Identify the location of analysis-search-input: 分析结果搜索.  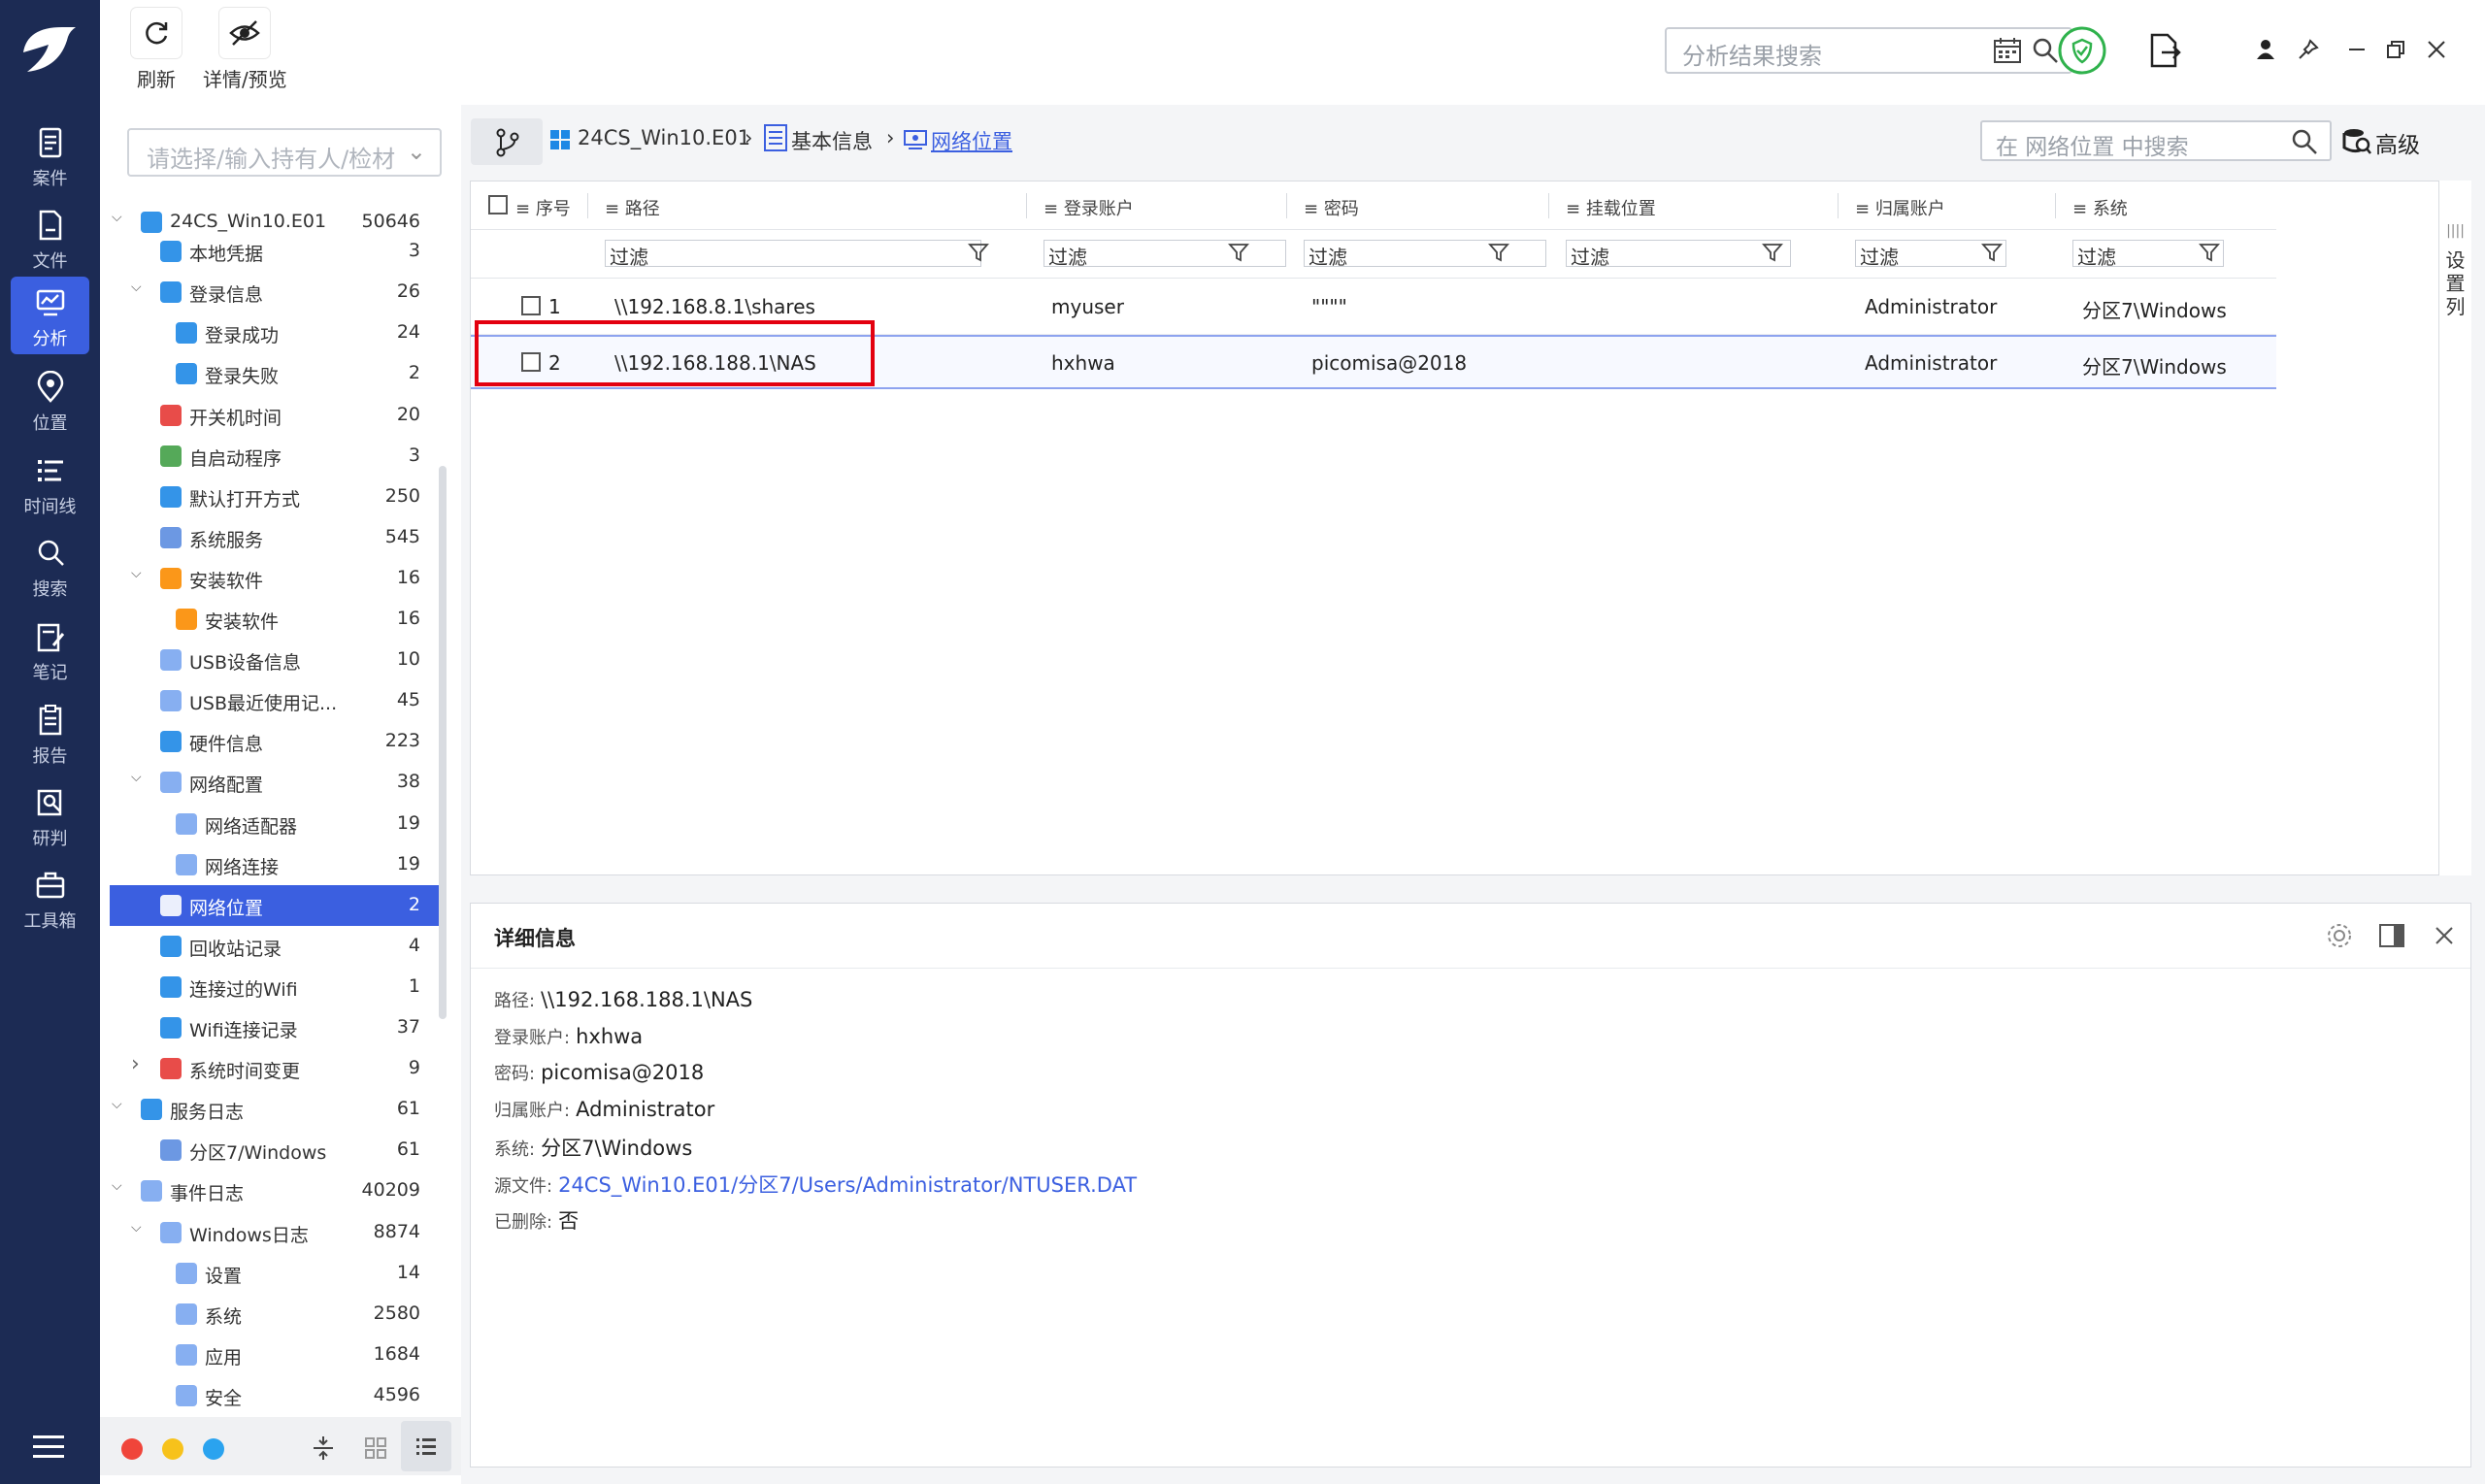
(1869, 50).